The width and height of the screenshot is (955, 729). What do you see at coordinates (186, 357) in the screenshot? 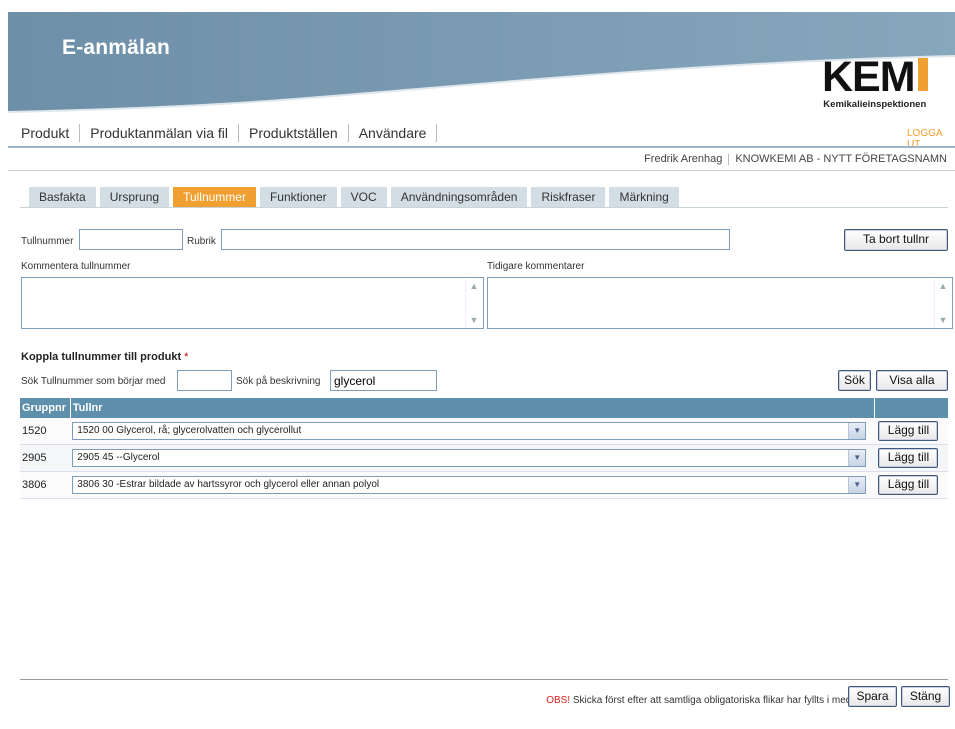
I see `required-mark: *` at bounding box center [186, 357].